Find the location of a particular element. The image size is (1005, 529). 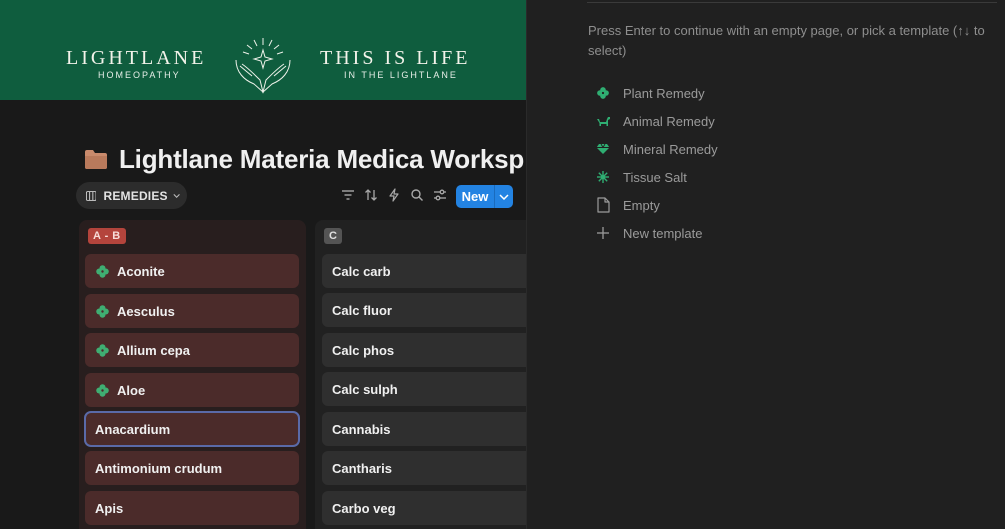

card-allium-cepa: Allium cepa is located at coordinates (192, 350).